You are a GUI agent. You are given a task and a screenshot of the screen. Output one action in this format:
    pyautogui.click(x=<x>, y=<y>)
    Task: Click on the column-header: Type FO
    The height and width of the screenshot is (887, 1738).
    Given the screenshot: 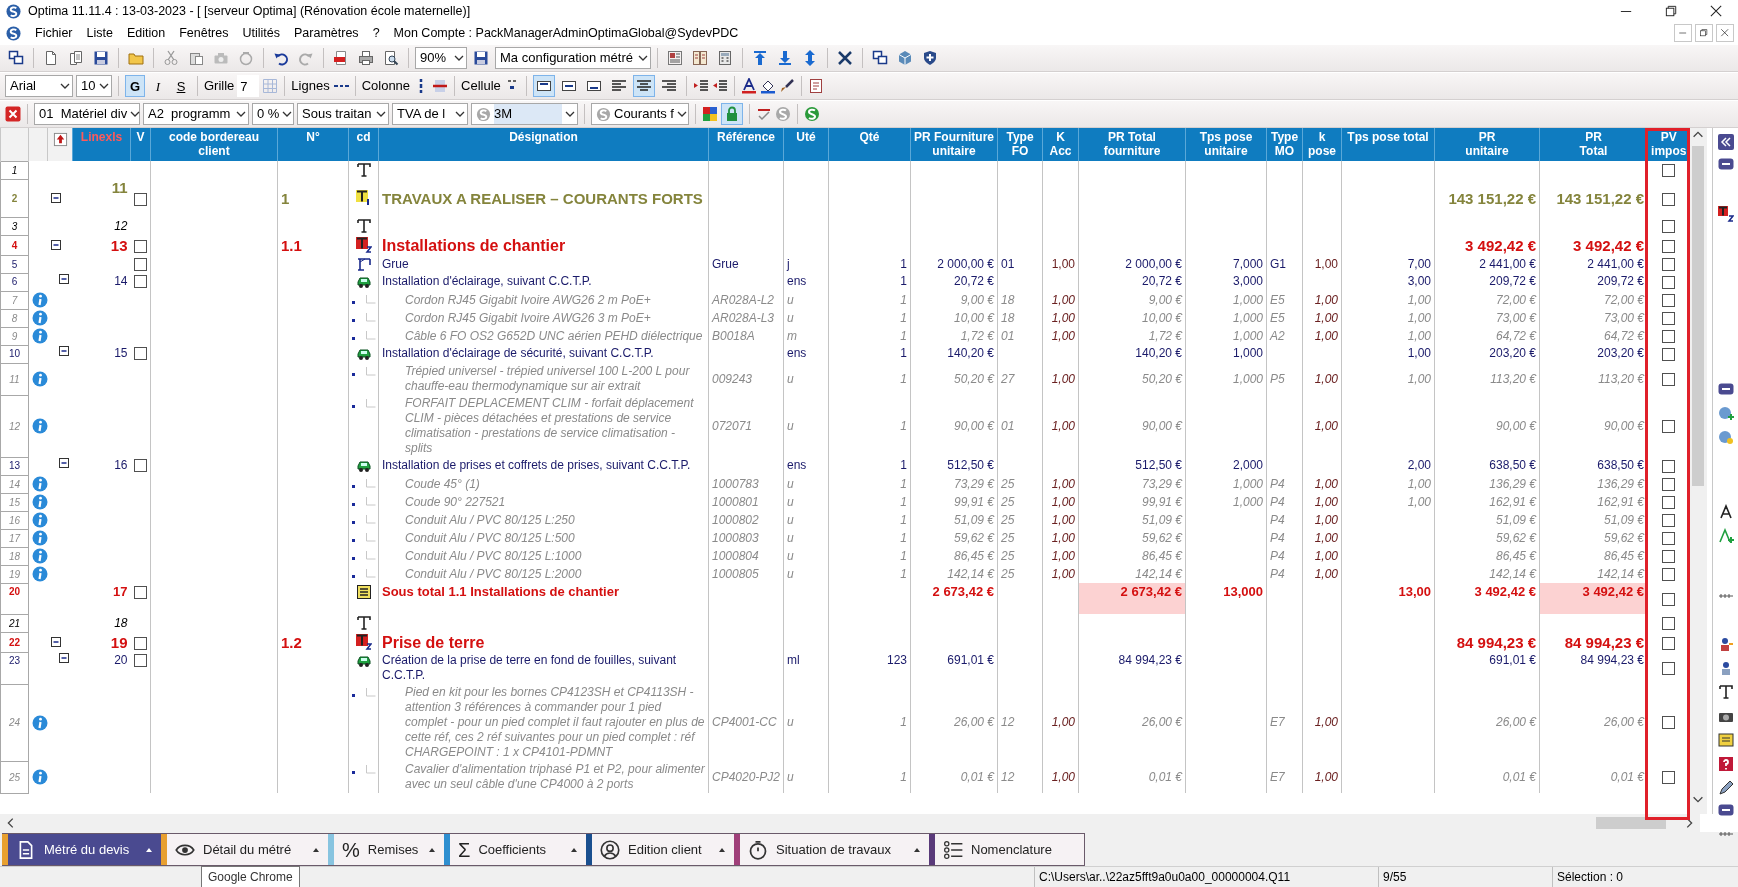 What is the action you would take?
    pyautogui.click(x=1020, y=144)
    